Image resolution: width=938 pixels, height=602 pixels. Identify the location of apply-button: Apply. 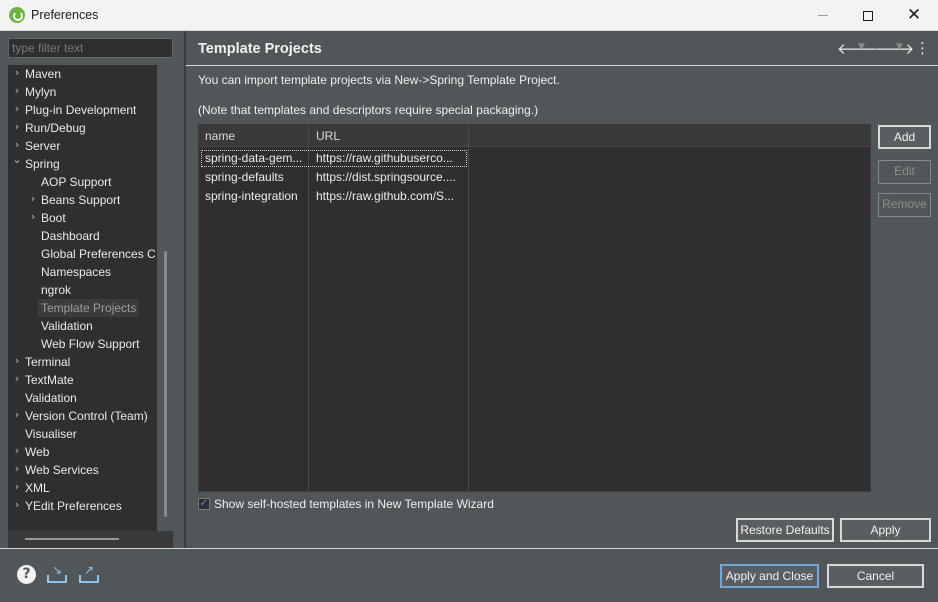
(885, 530).